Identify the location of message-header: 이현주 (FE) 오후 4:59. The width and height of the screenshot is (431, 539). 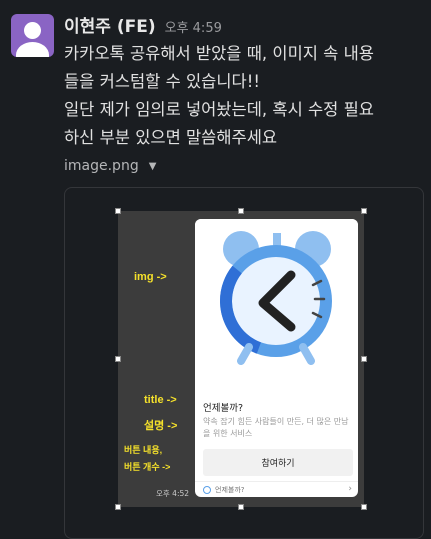
(143, 24).